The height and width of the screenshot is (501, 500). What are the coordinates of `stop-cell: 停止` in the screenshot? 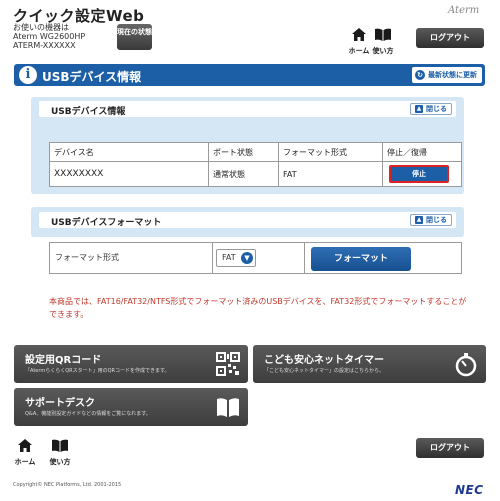 It's located at (422, 174).